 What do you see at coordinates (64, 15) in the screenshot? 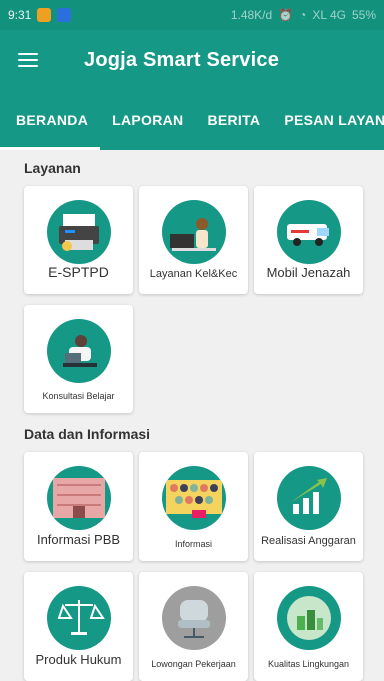
I see `notification-gallery-icon` at bounding box center [64, 15].